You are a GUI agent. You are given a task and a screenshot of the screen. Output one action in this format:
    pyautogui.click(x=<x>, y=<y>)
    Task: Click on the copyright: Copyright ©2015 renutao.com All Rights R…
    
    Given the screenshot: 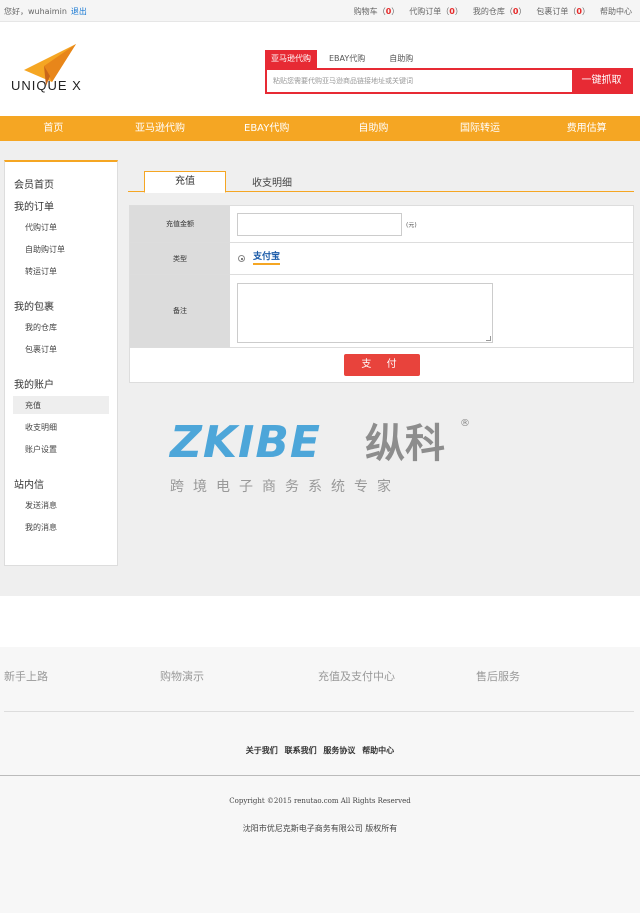 What is the action you would take?
    pyautogui.click(x=320, y=801)
    